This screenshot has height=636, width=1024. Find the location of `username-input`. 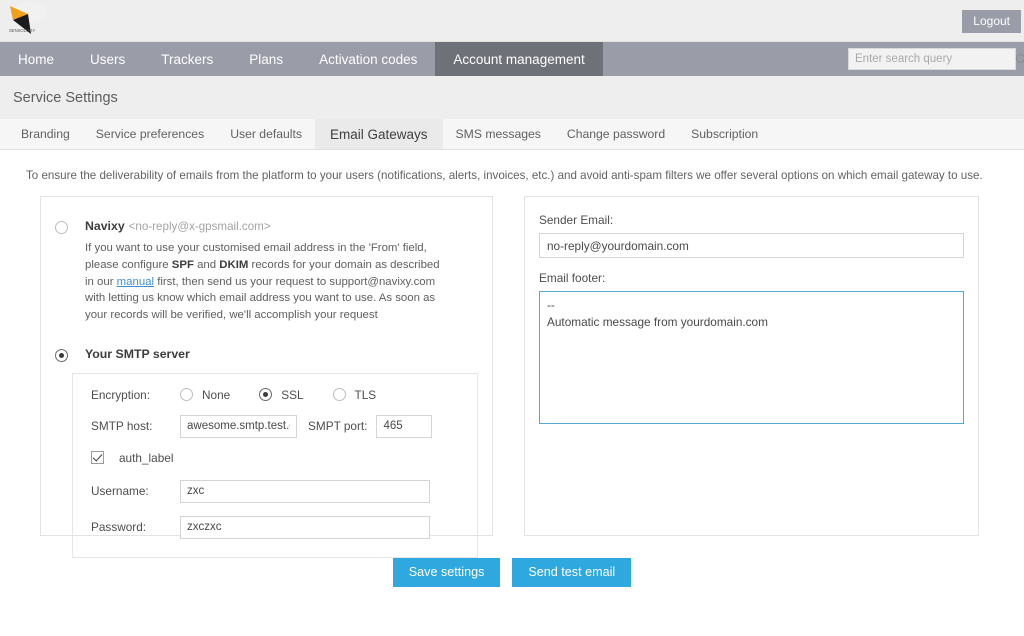

username-input is located at coordinates (305, 491).